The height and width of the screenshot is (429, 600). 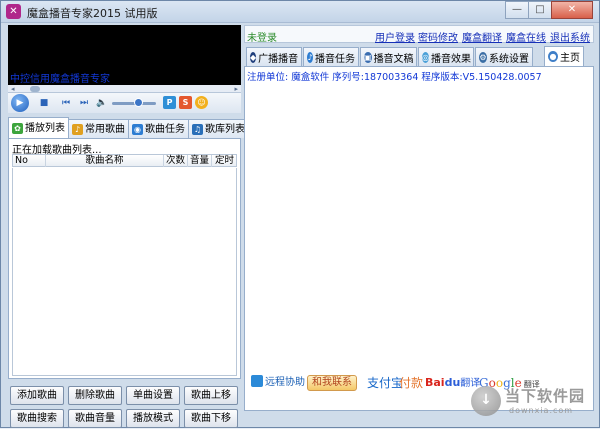 I want to click on home-globe-icon: ●, so click(x=553, y=56).